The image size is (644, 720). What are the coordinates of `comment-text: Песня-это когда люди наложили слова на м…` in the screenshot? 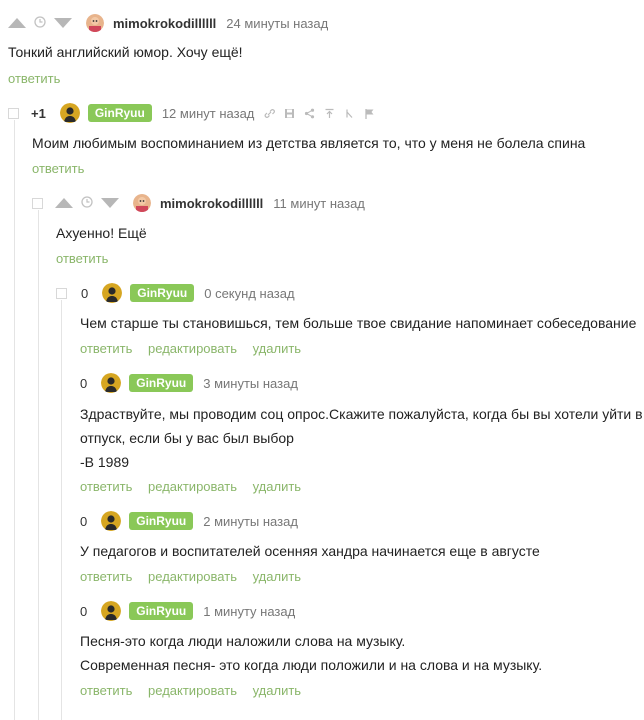 It's located at (311, 653).